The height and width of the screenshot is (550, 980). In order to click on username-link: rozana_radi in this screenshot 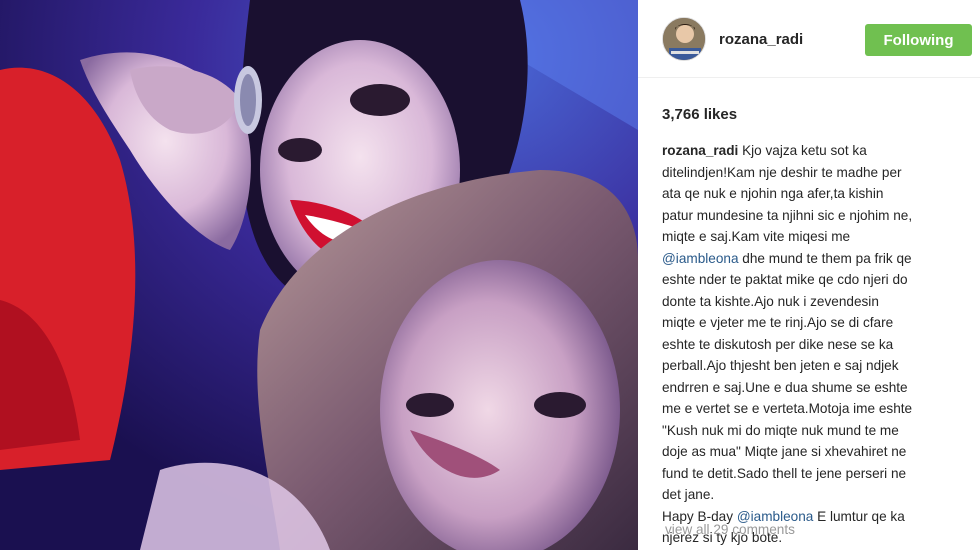, I will do `click(761, 39)`.